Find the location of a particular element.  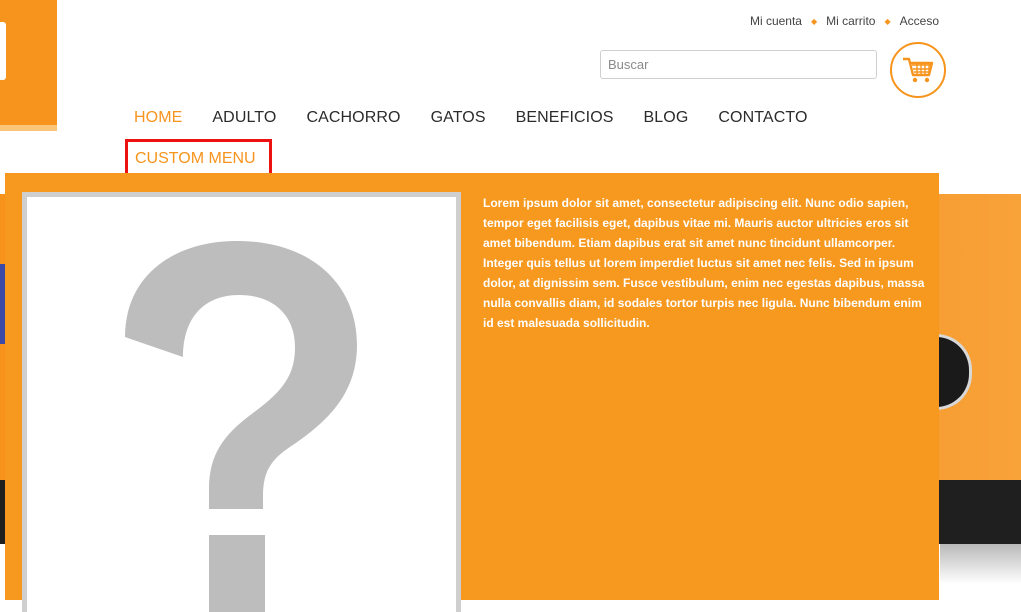

nav-item-gatos: GATOS is located at coordinates (458, 118).